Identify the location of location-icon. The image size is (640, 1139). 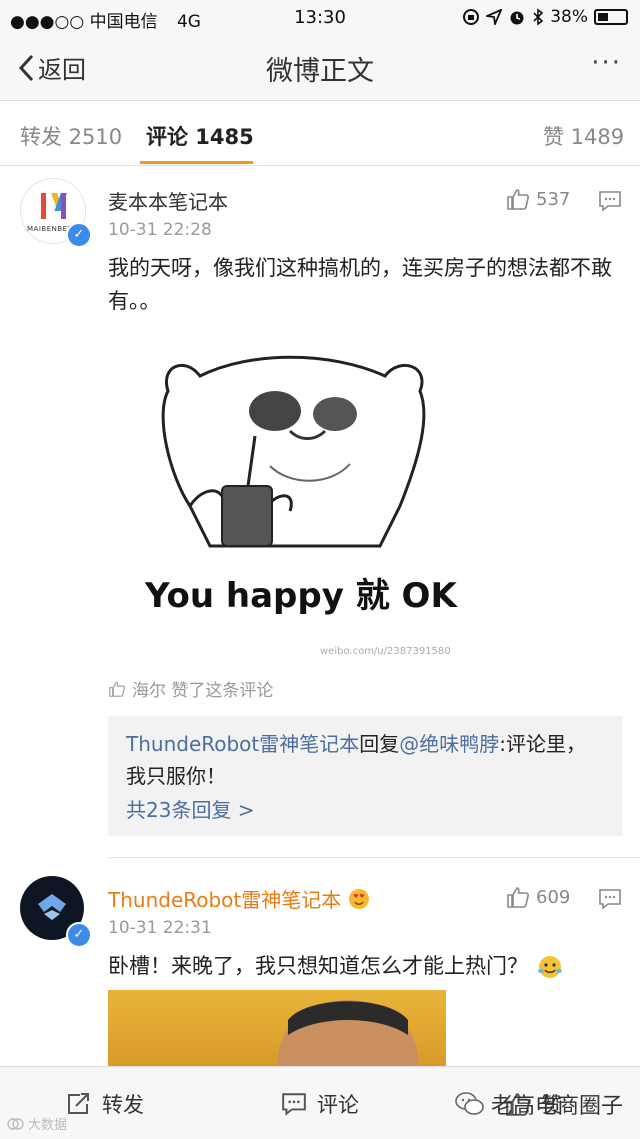
(494, 17).